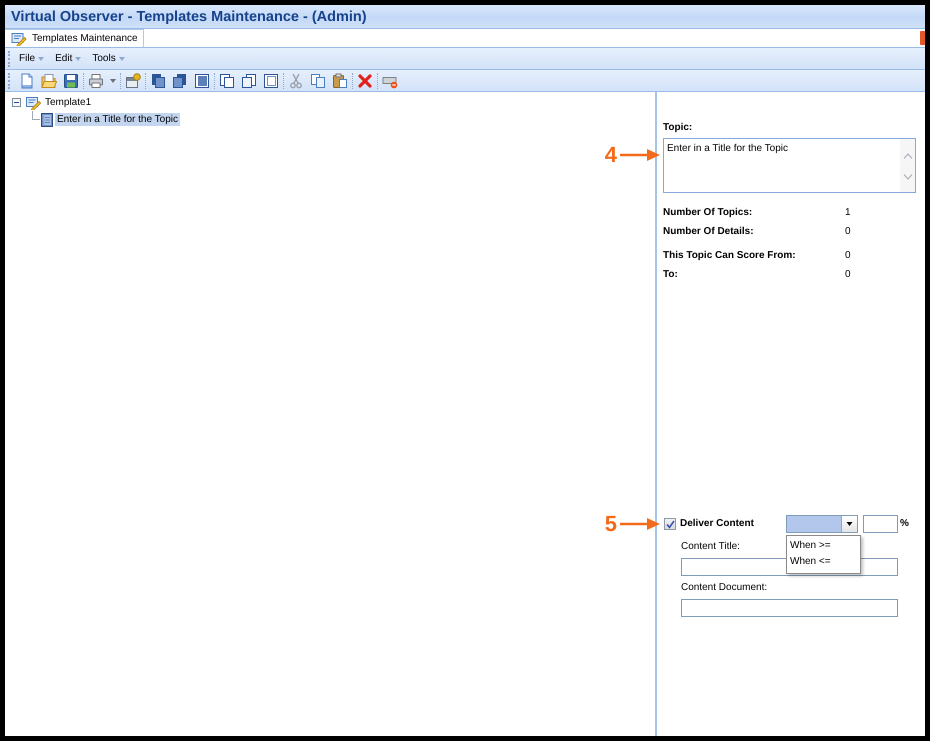 This screenshot has width=930, height=741. I want to click on checkbox-label: Deliver Content, so click(717, 524).